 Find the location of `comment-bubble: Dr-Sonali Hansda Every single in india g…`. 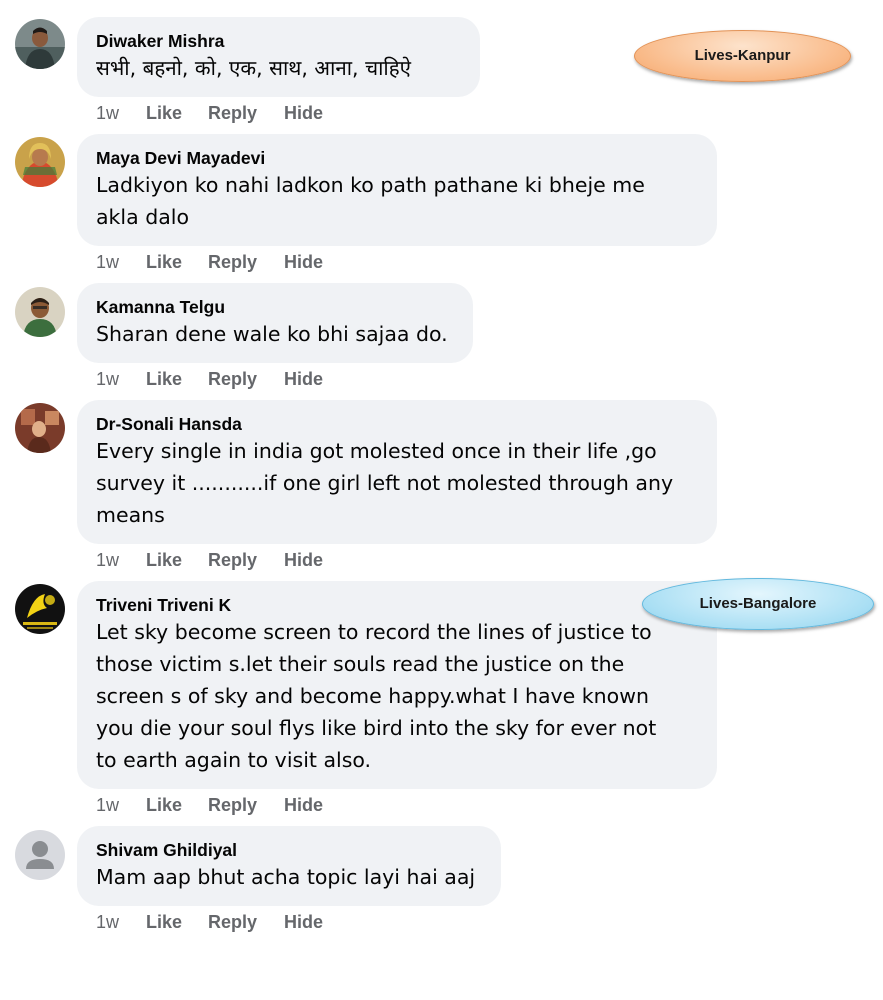

comment-bubble: Dr-Sonali Hansda Every single in india g… is located at coordinates (397, 472).